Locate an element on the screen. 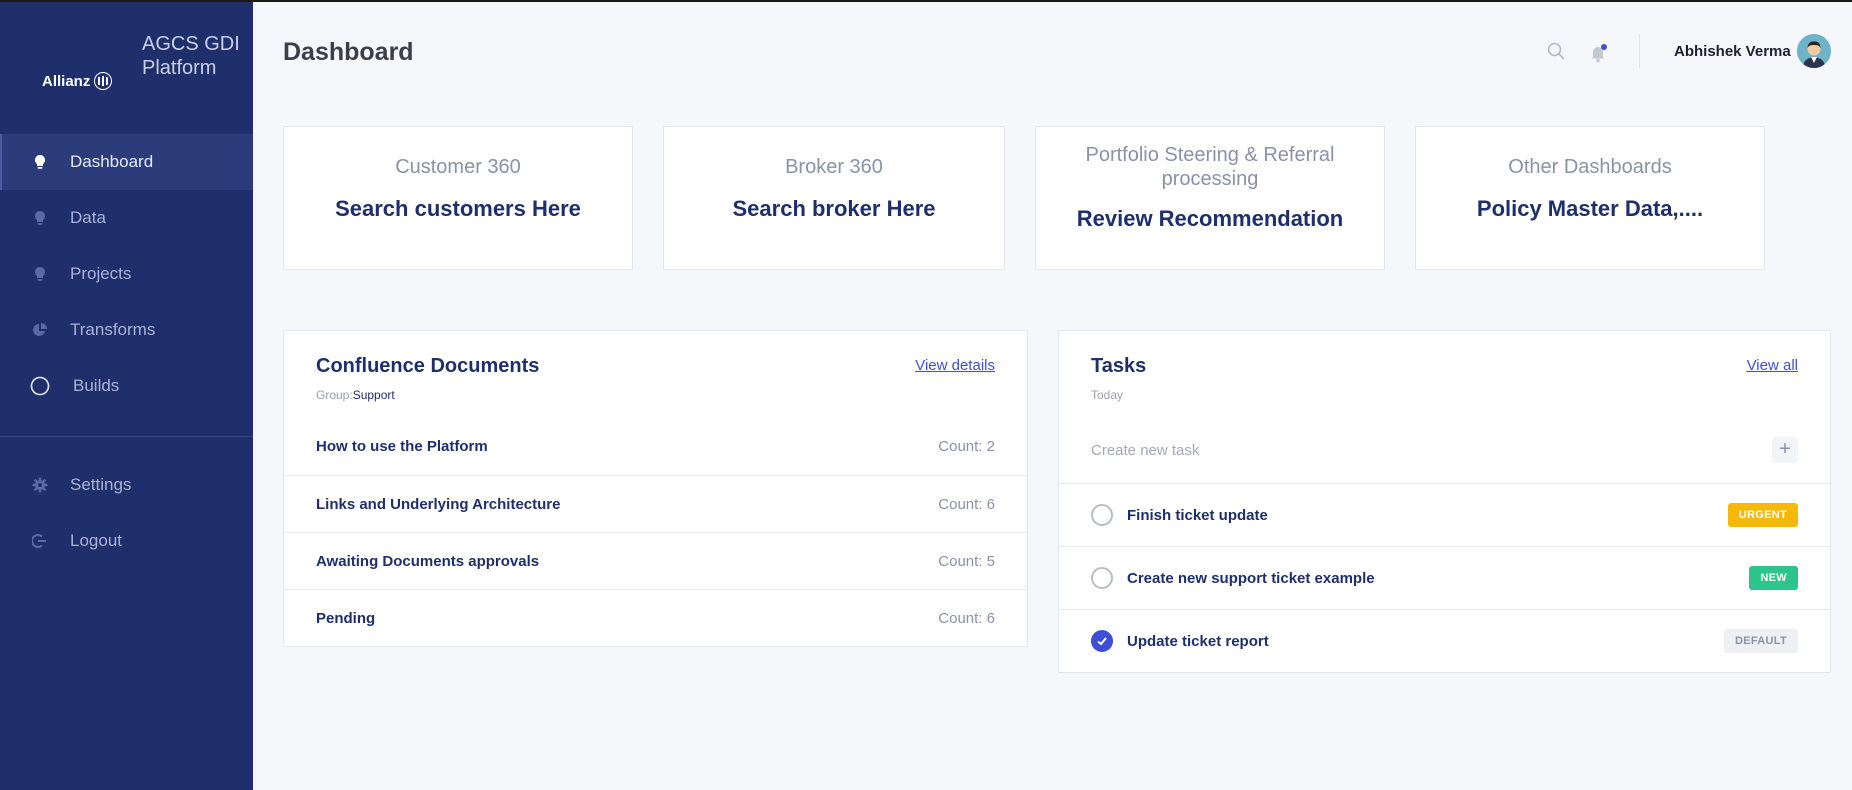 The width and height of the screenshot is (1852, 790). sidebar-divider is located at coordinates (126, 436).